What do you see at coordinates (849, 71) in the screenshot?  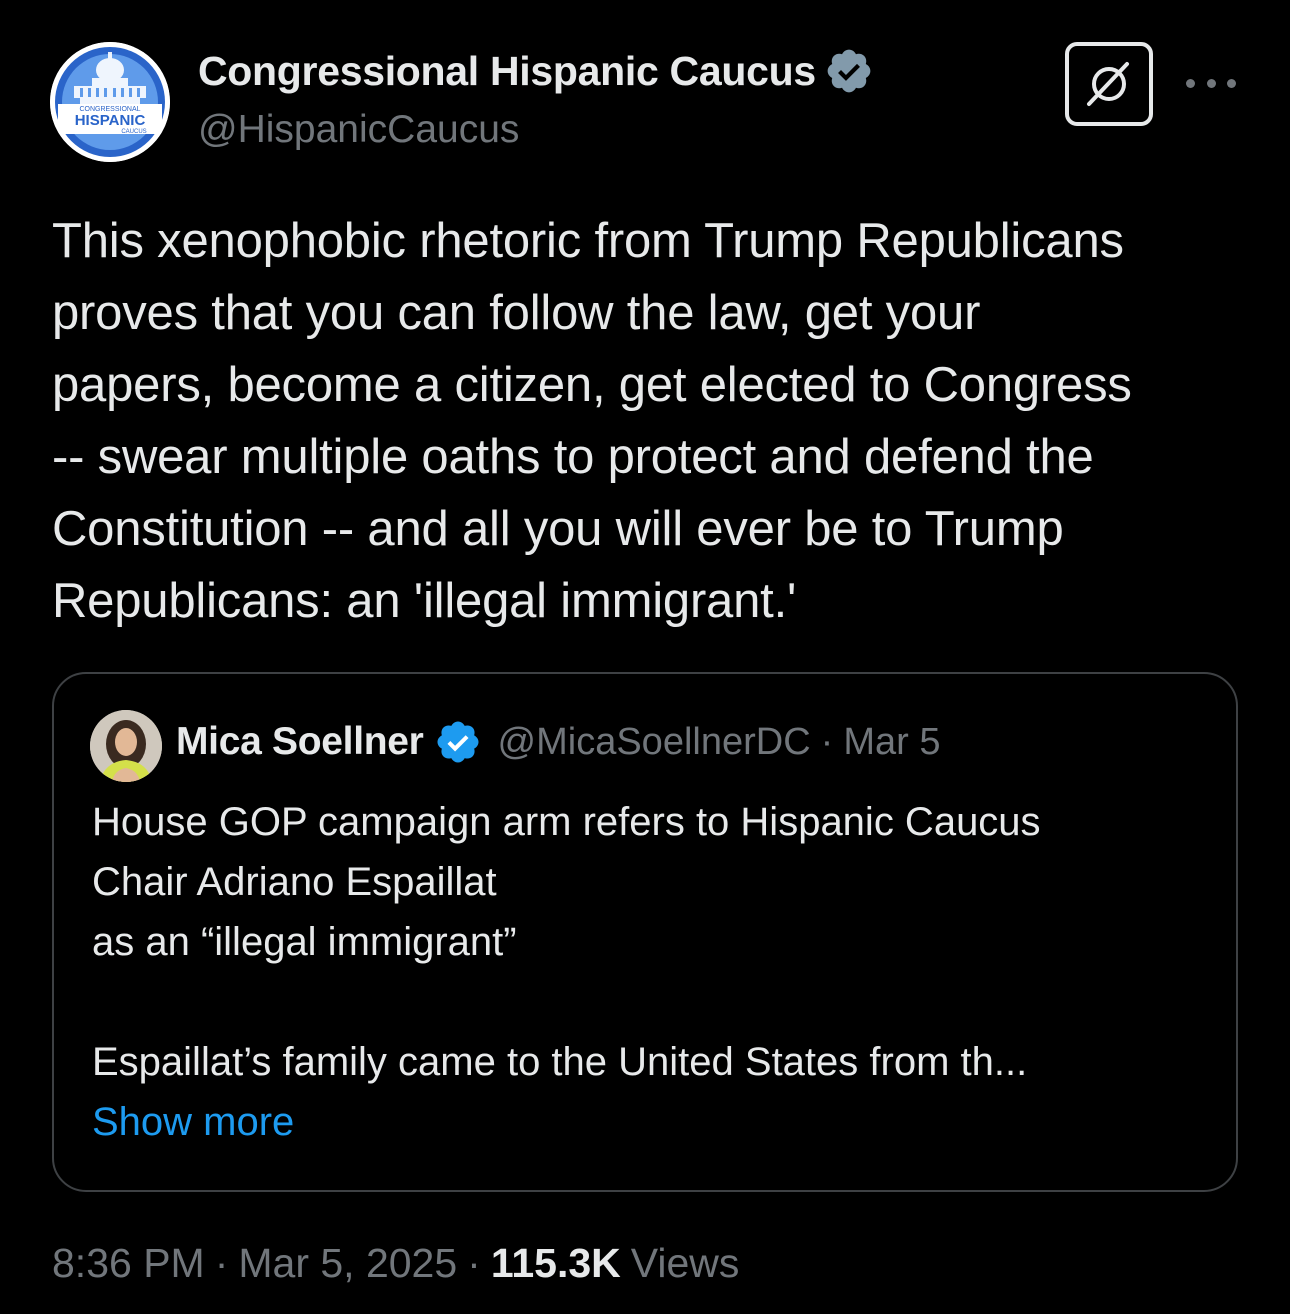 I see `gray-verified-badge-icon` at bounding box center [849, 71].